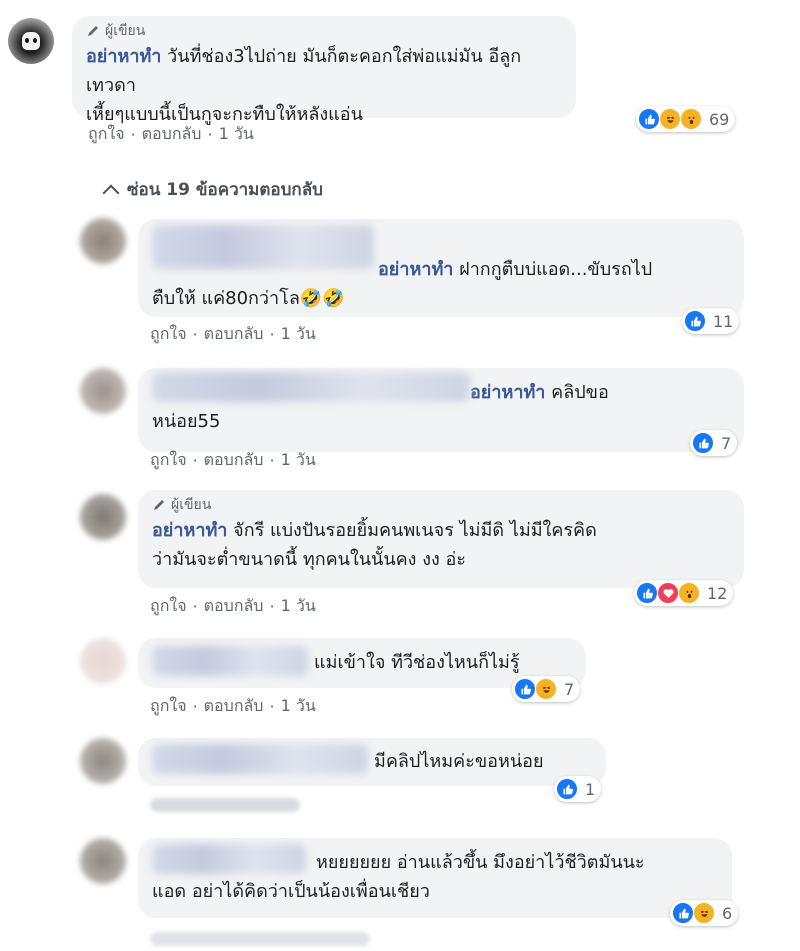 Image resolution: width=800 pixels, height=951 pixels. What do you see at coordinates (291, 891) in the screenshot?
I see `reply-text: แอด อย่าได้คิดว่าเป็นน้องเพื่อนเชียว` at bounding box center [291, 891].